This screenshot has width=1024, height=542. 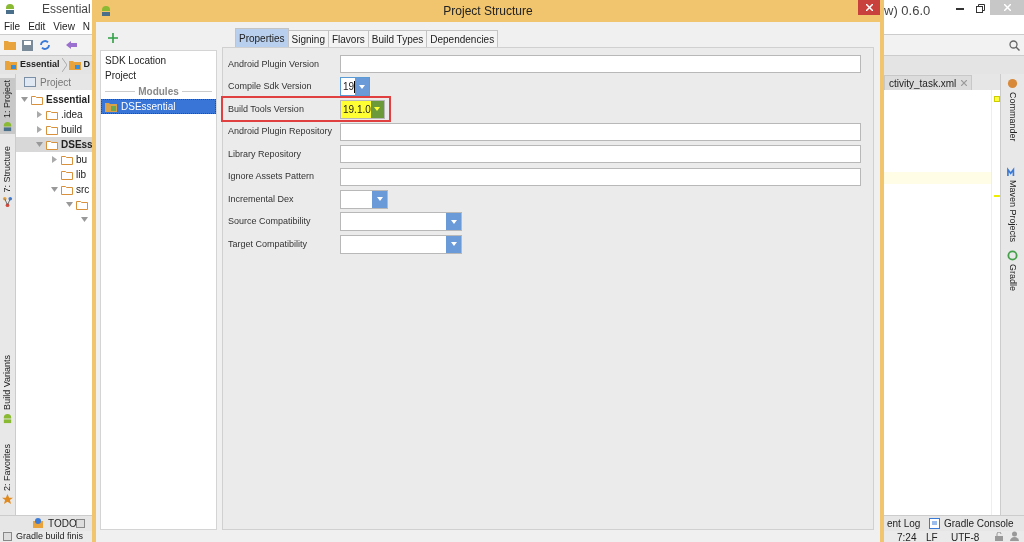 What do you see at coordinates (261, 199) in the screenshot?
I see `field-label: Incremental Dex` at bounding box center [261, 199].